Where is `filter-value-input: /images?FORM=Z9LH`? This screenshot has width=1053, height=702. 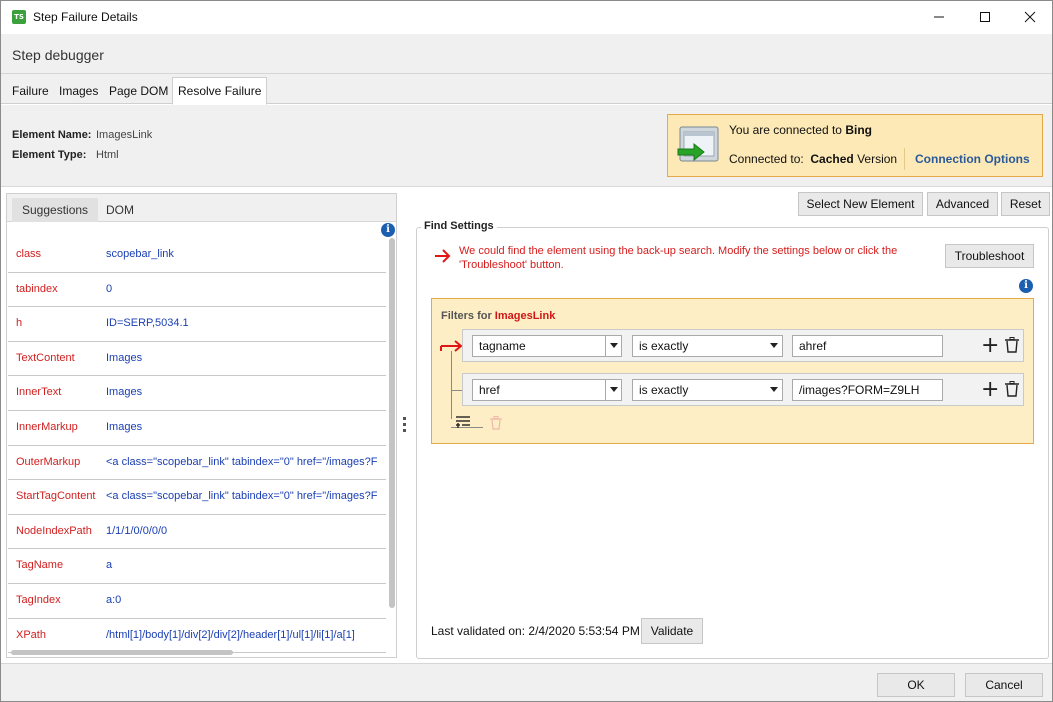
filter-value-input: /images?FORM=Z9LH is located at coordinates (867, 390).